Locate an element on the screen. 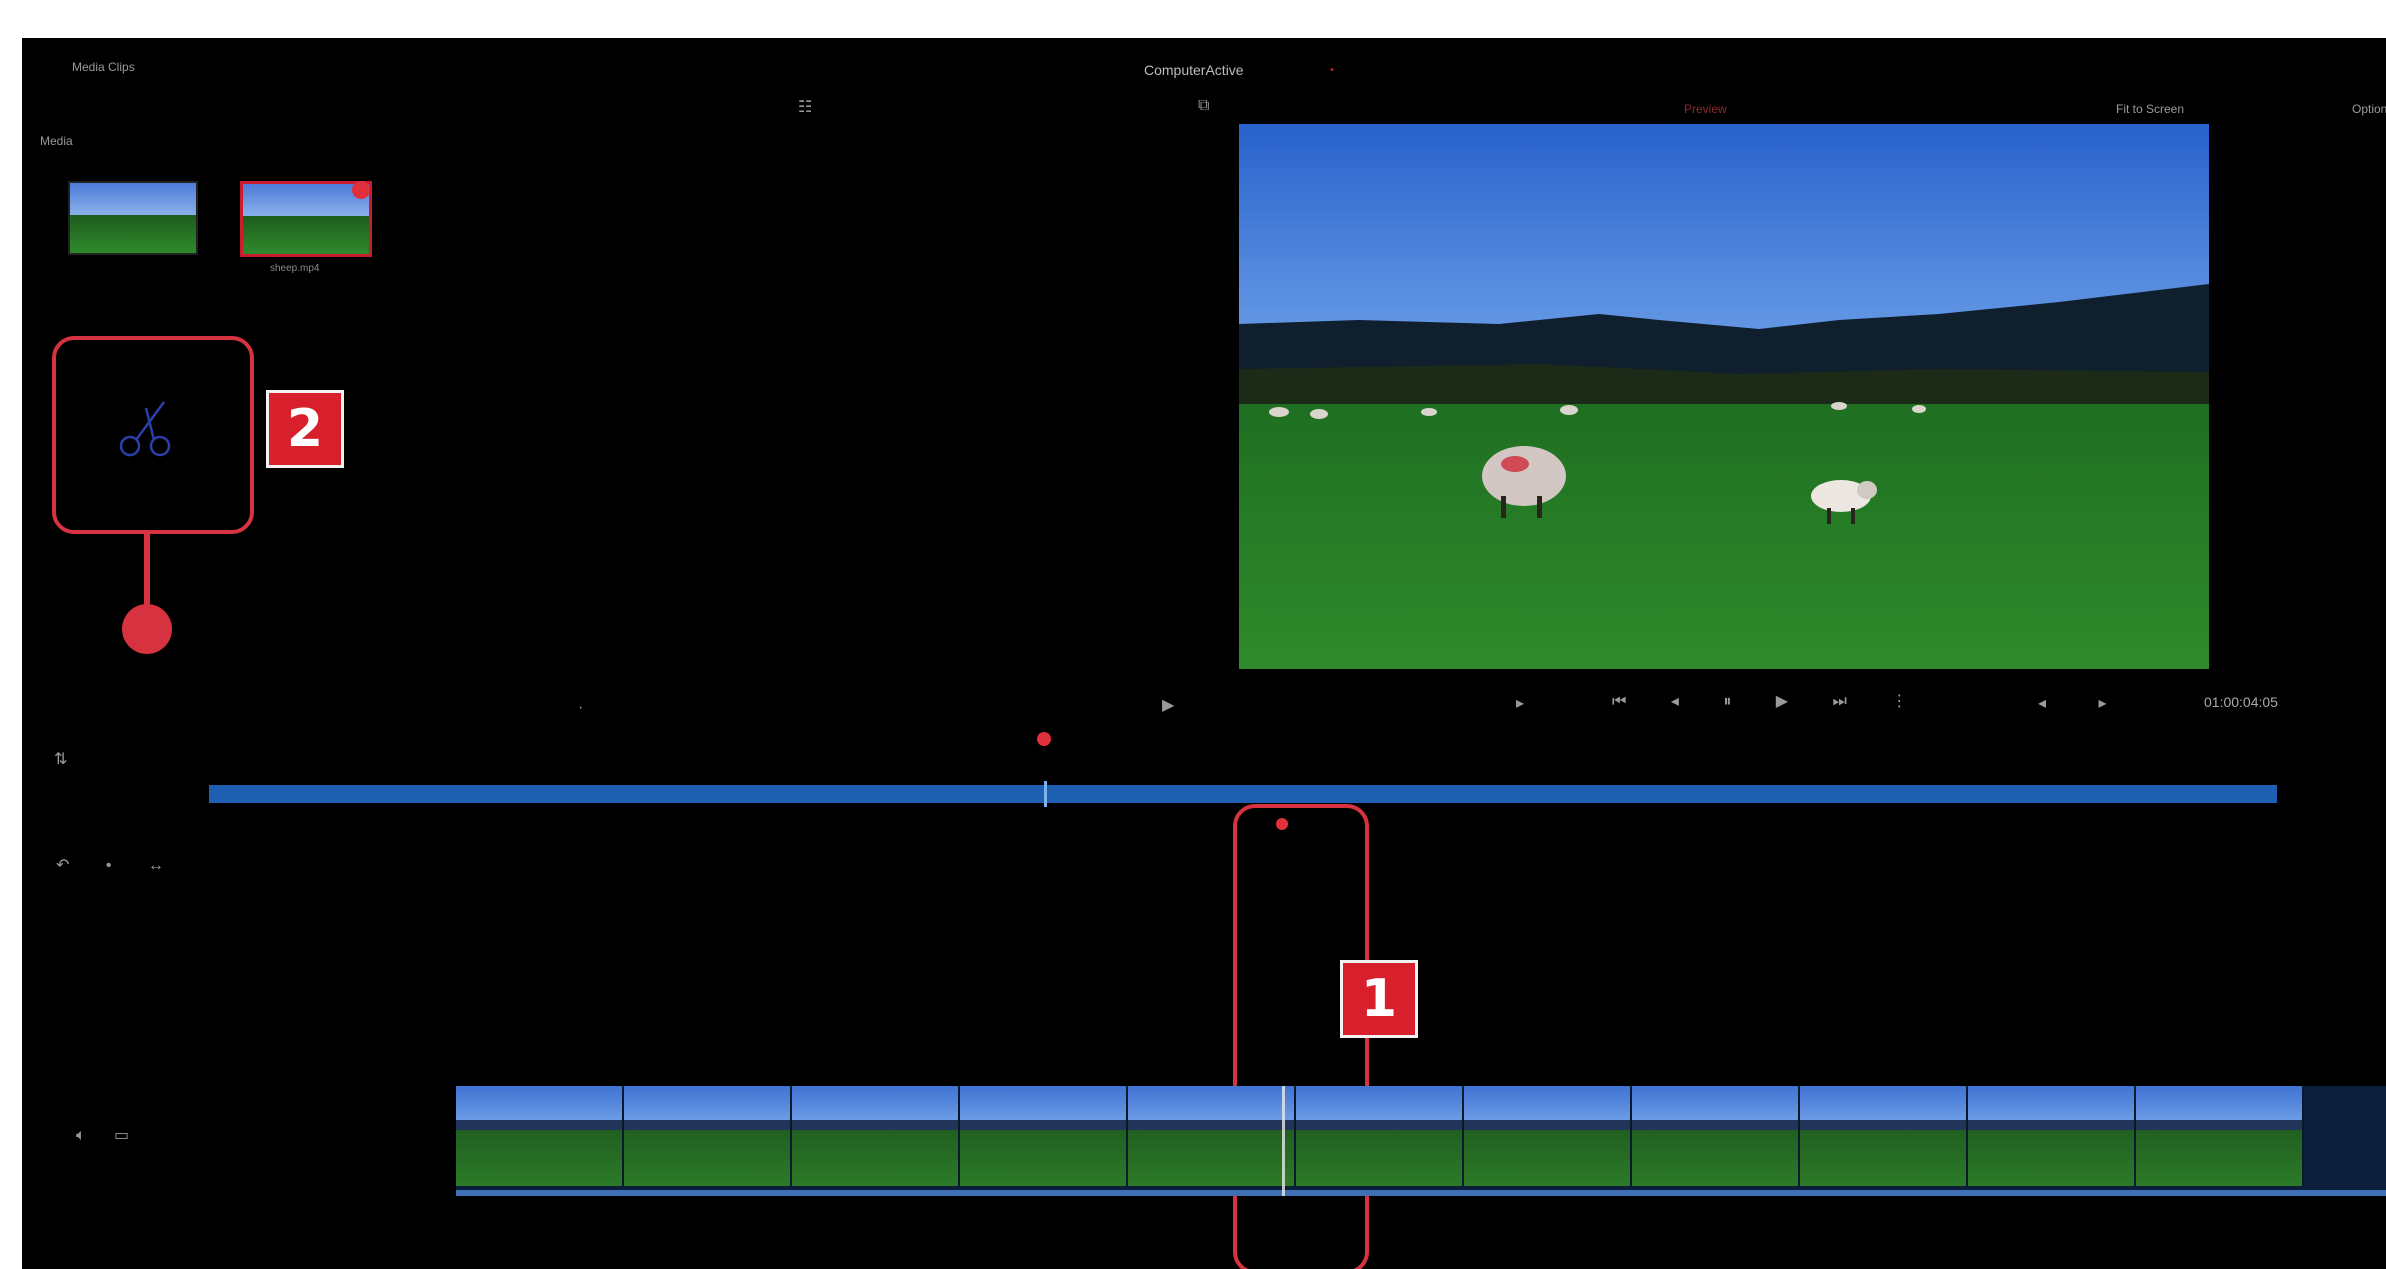  timecode: 01:00:04:05 is located at coordinates (2241, 702).